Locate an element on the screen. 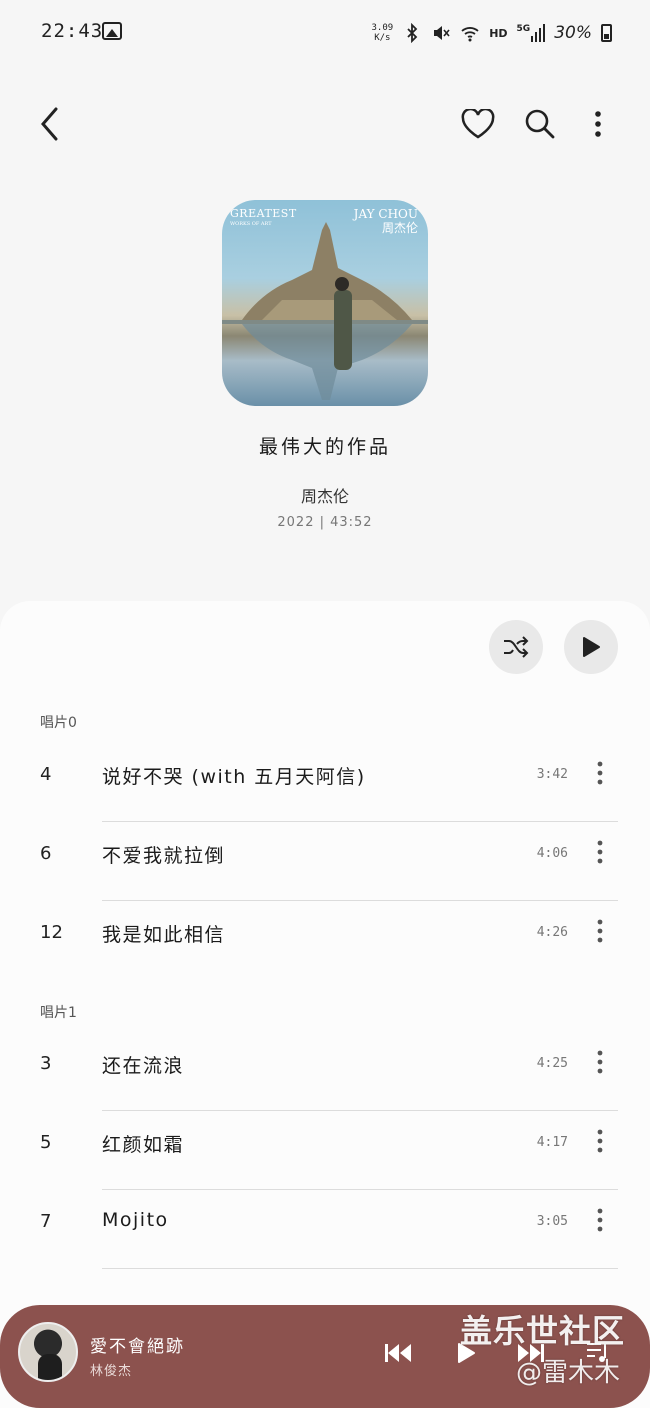 The width and height of the screenshot is (650, 1408). heart-icon is located at coordinates (478, 124).